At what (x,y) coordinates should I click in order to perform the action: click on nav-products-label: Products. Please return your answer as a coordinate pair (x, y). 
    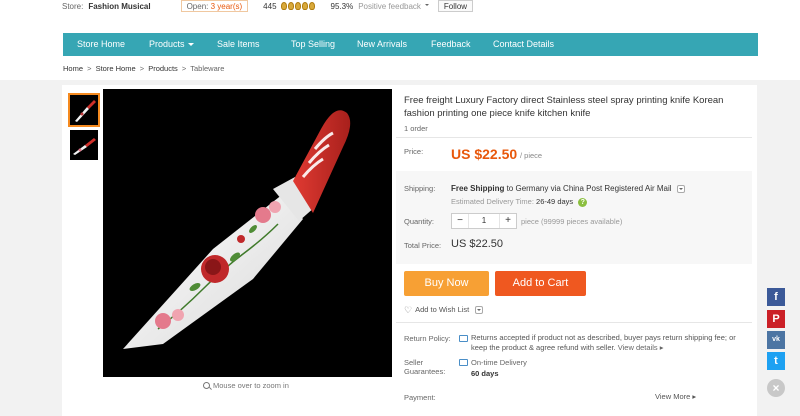
    Looking at the image, I should click on (167, 44).